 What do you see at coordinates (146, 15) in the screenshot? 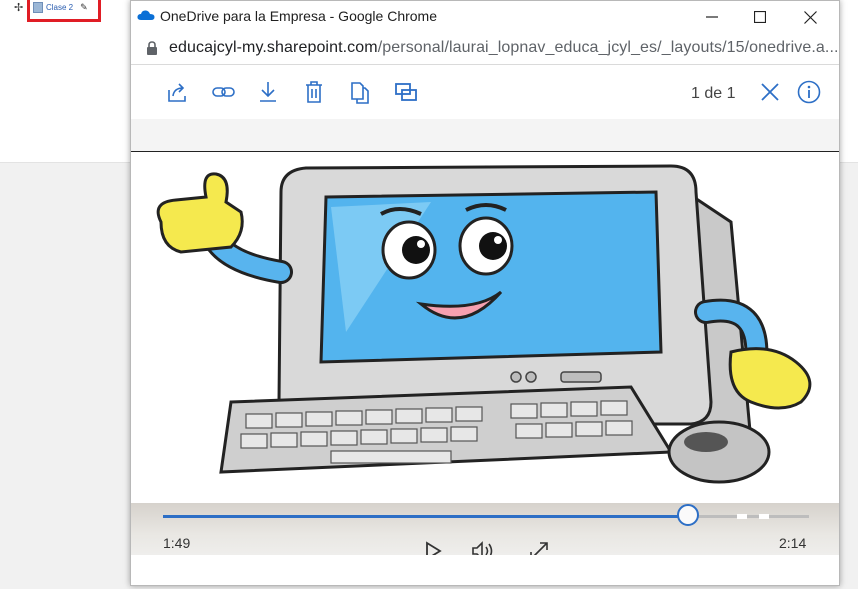
I see `onedrive-cloud-icon` at bounding box center [146, 15].